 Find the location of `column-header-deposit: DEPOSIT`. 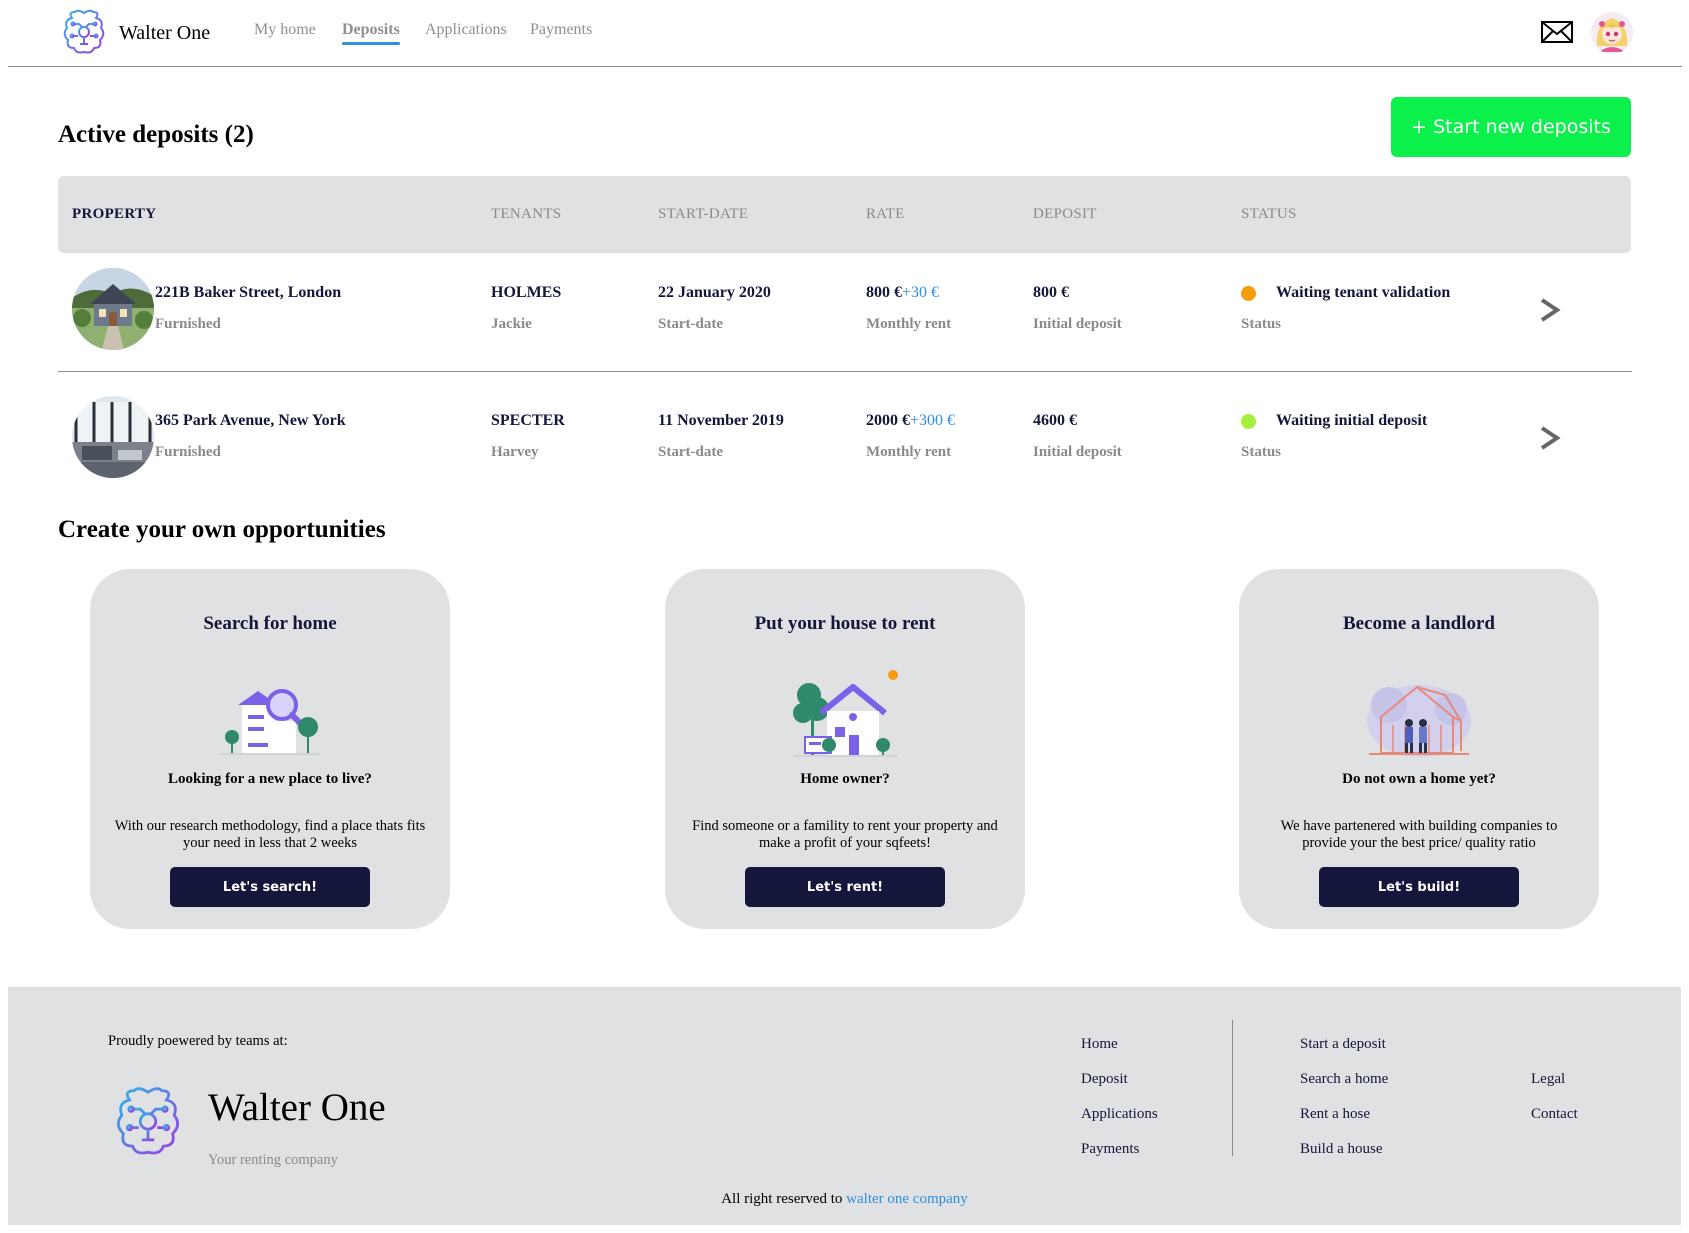

column-header-deposit: DEPOSIT is located at coordinates (1065, 214).